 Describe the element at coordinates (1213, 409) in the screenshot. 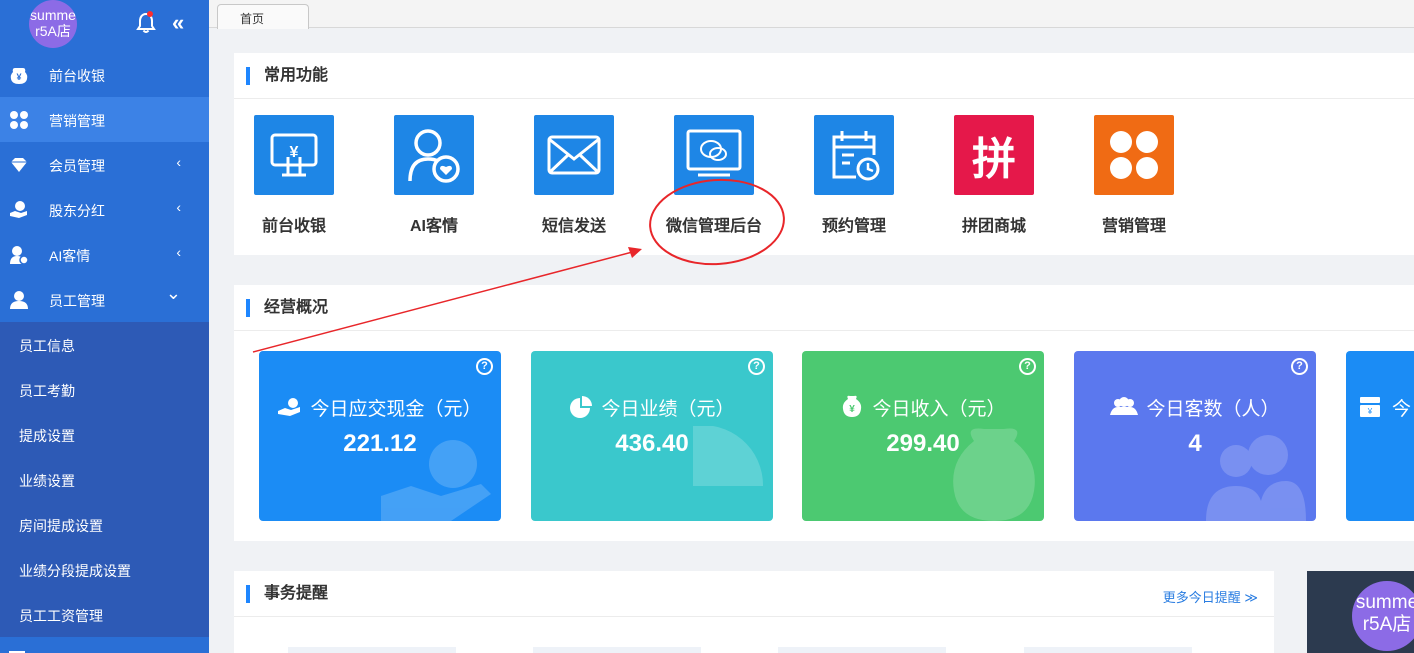

I see `card-title-text: 今日客数（人）` at that location.